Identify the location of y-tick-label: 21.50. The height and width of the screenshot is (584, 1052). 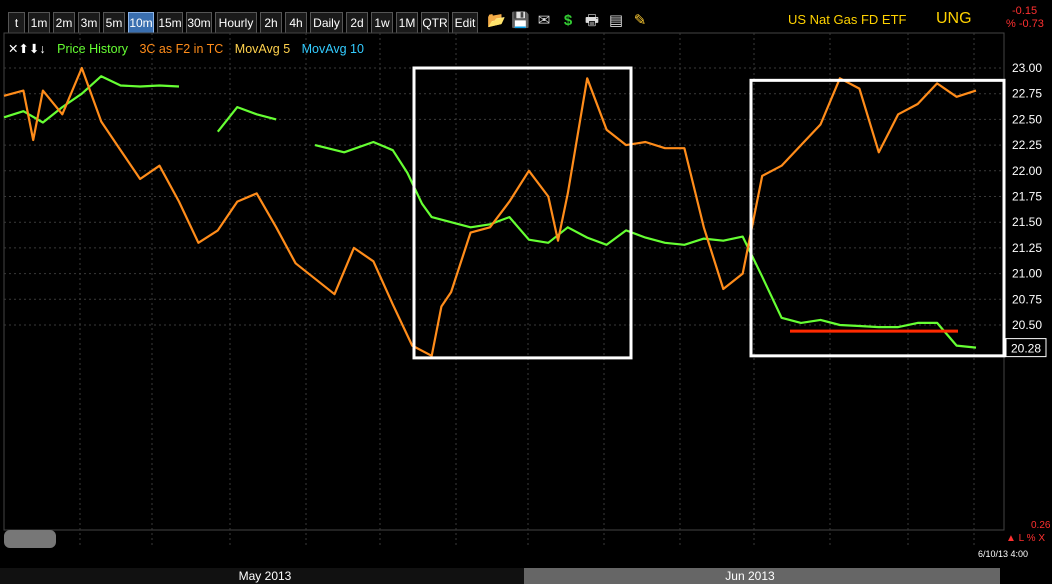
(1027, 222).